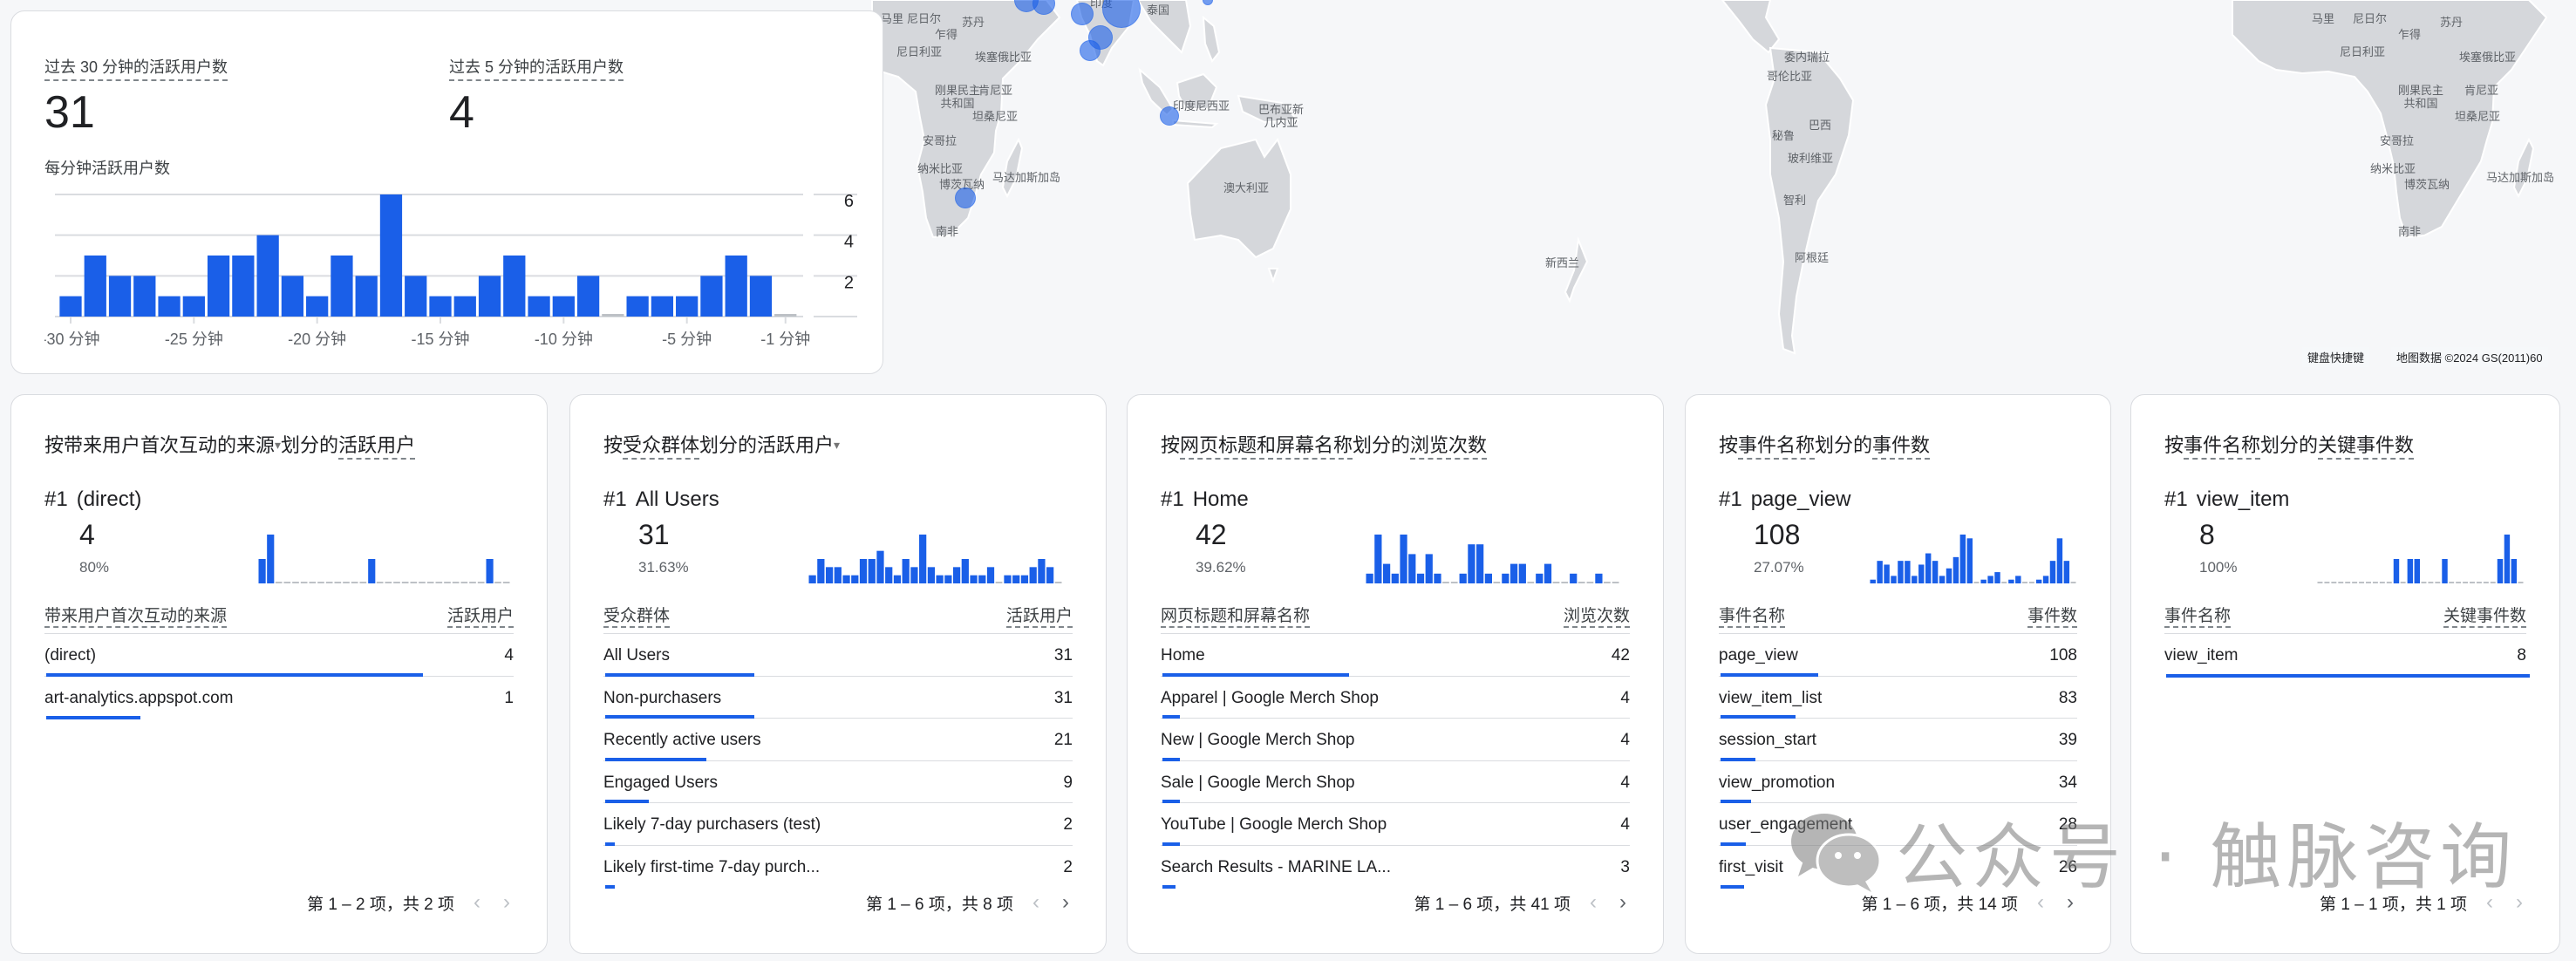 This screenshot has height=961, width=2576. What do you see at coordinates (377, 447) in the screenshot?
I see `card-title-term: 活跃用户` at bounding box center [377, 447].